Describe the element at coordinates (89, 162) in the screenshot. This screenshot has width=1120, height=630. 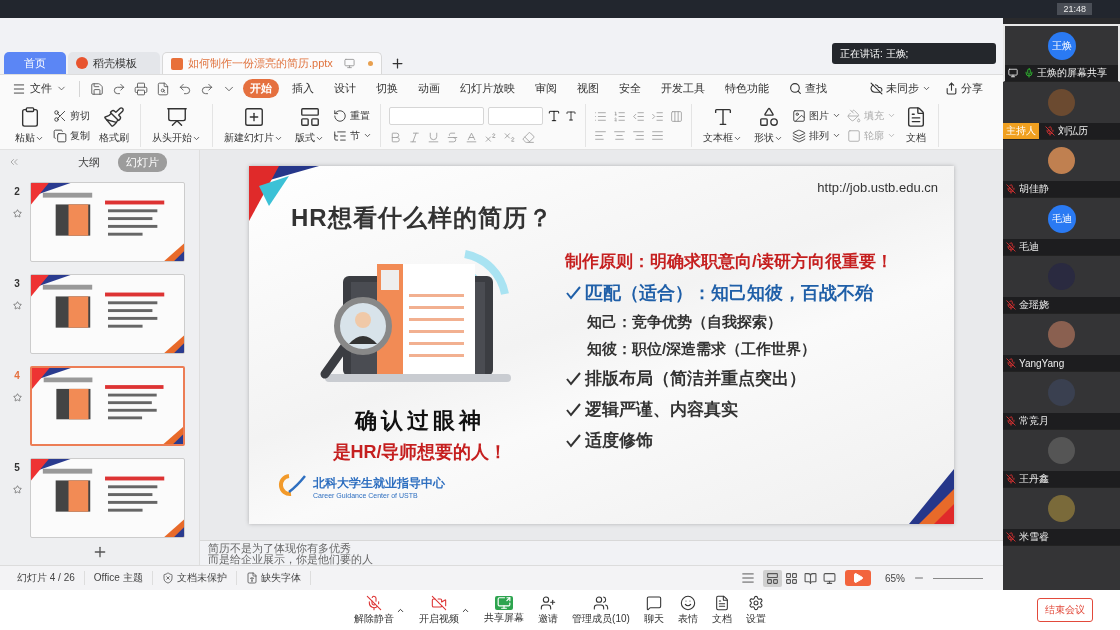
I see `panel-tab: 大纲` at that location.